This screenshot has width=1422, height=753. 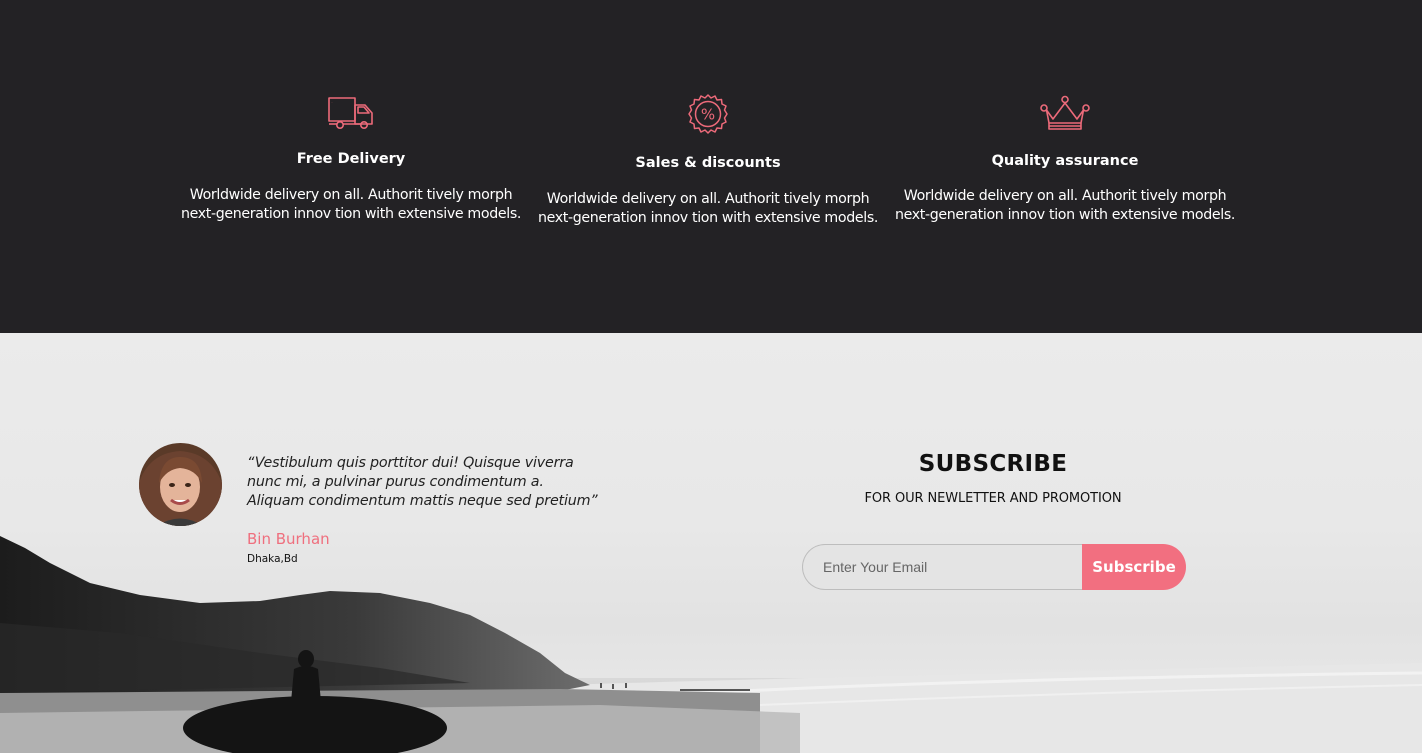 I want to click on quote-line: nunc mi, a pulvinar purus condimentum a., so click(x=395, y=482).